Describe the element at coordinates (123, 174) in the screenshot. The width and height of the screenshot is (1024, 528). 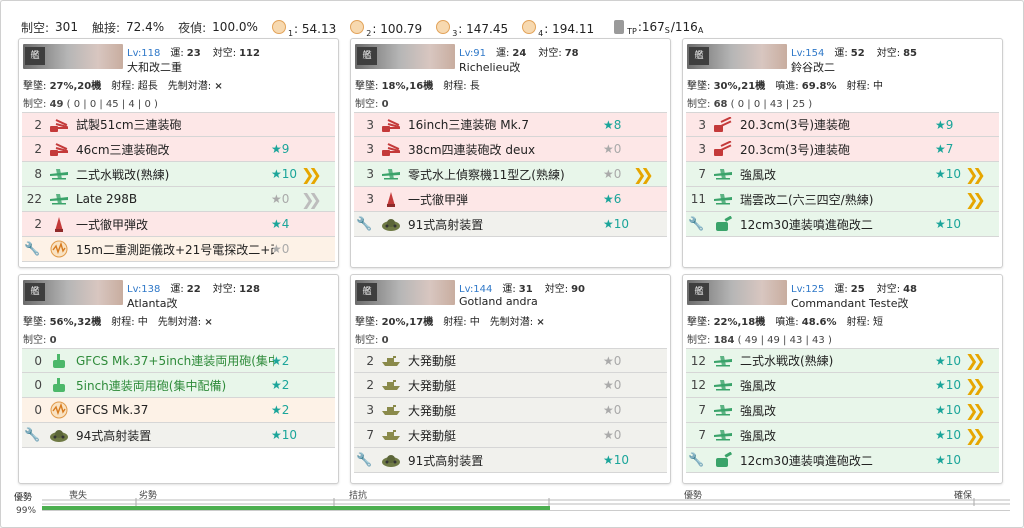
I see `equipment-name: 二式水戦改(熟練)` at that location.